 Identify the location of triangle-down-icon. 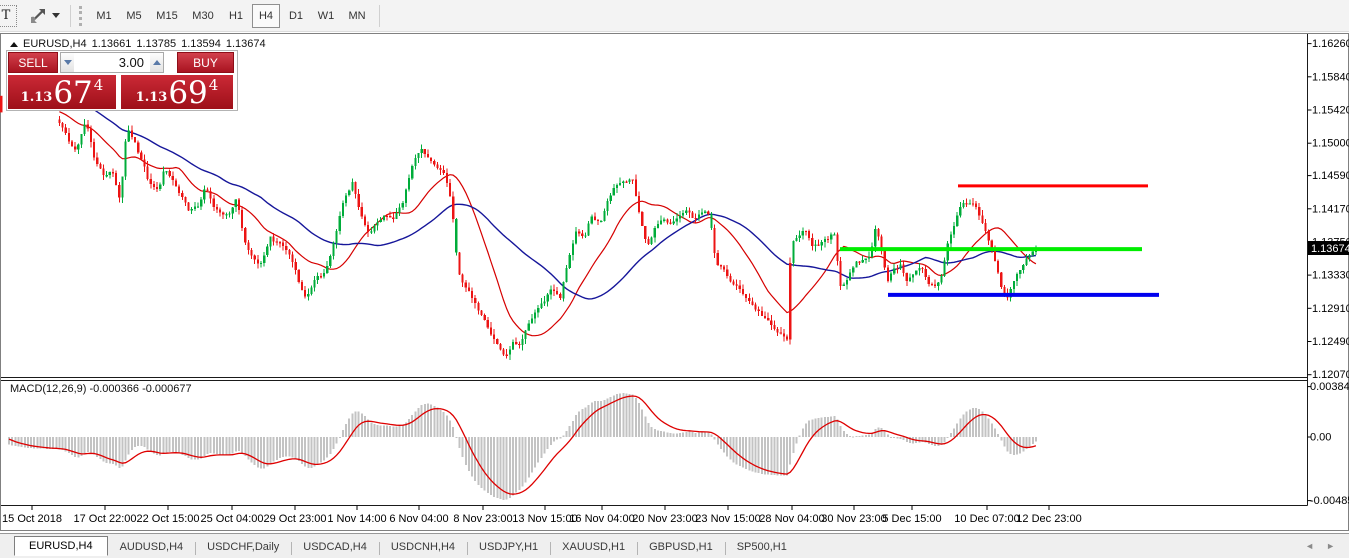
(67, 62).